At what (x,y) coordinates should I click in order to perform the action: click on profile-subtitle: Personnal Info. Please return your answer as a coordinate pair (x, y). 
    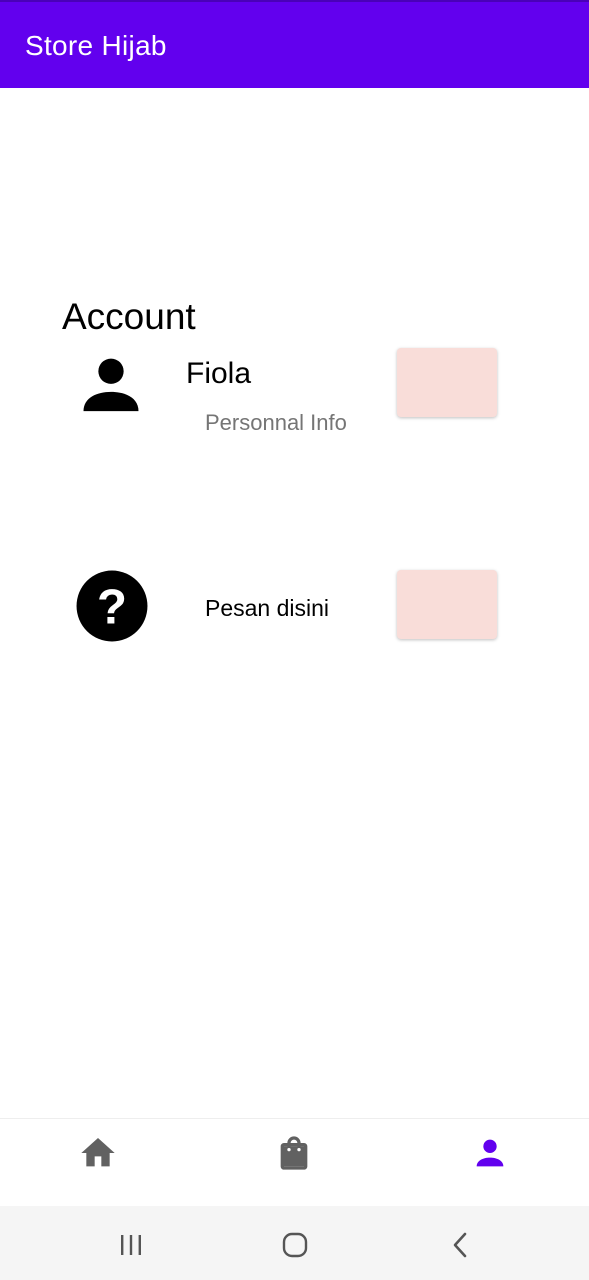
    Looking at the image, I should click on (276, 422).